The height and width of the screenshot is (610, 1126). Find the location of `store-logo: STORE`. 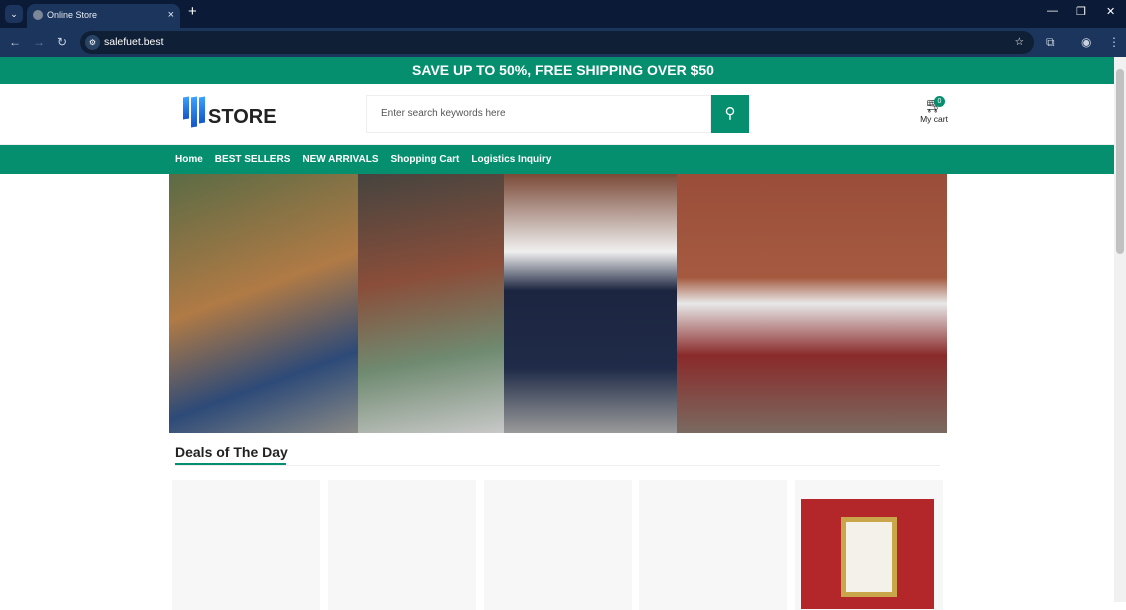

store-logo: STORE is located at coordinates (230, 112).